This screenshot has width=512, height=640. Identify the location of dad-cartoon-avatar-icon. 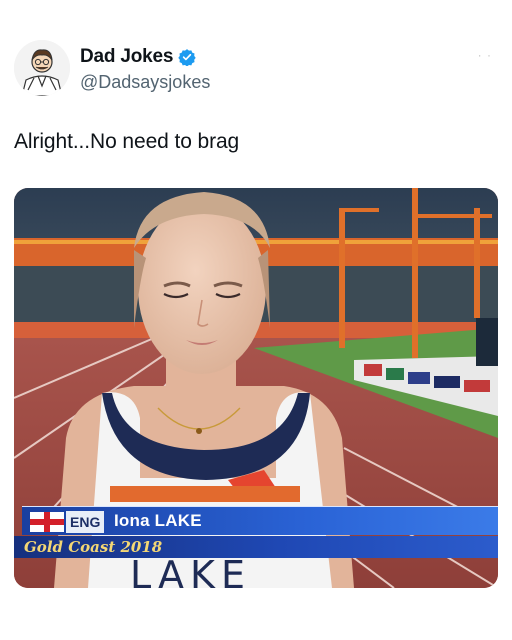
(42, 68).